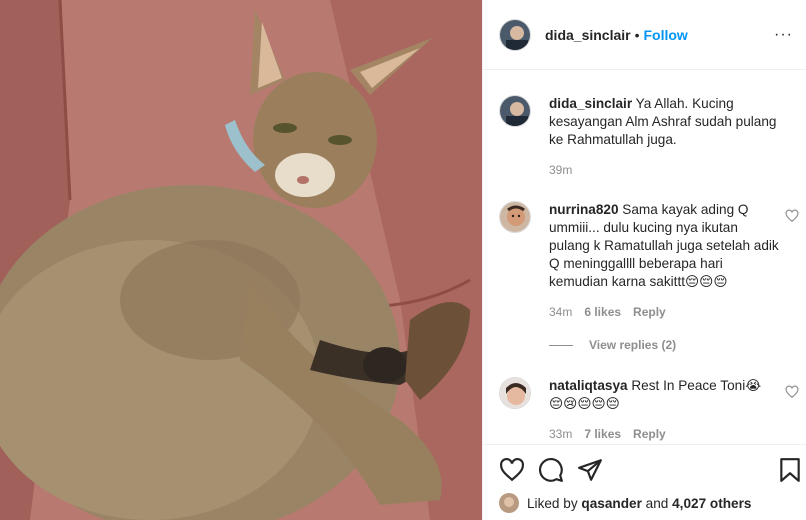 The height and width of the screenshot is (520, 806). Describe the element at coordinates (515, 111) in the screenshot. I see `caption-avatar` at that location.